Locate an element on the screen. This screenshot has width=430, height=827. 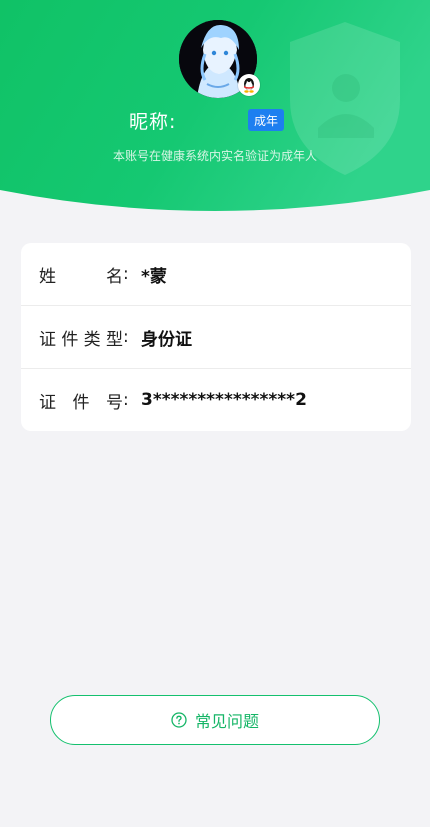
adult-badge: 成年 is located at coordinates (266, 120).